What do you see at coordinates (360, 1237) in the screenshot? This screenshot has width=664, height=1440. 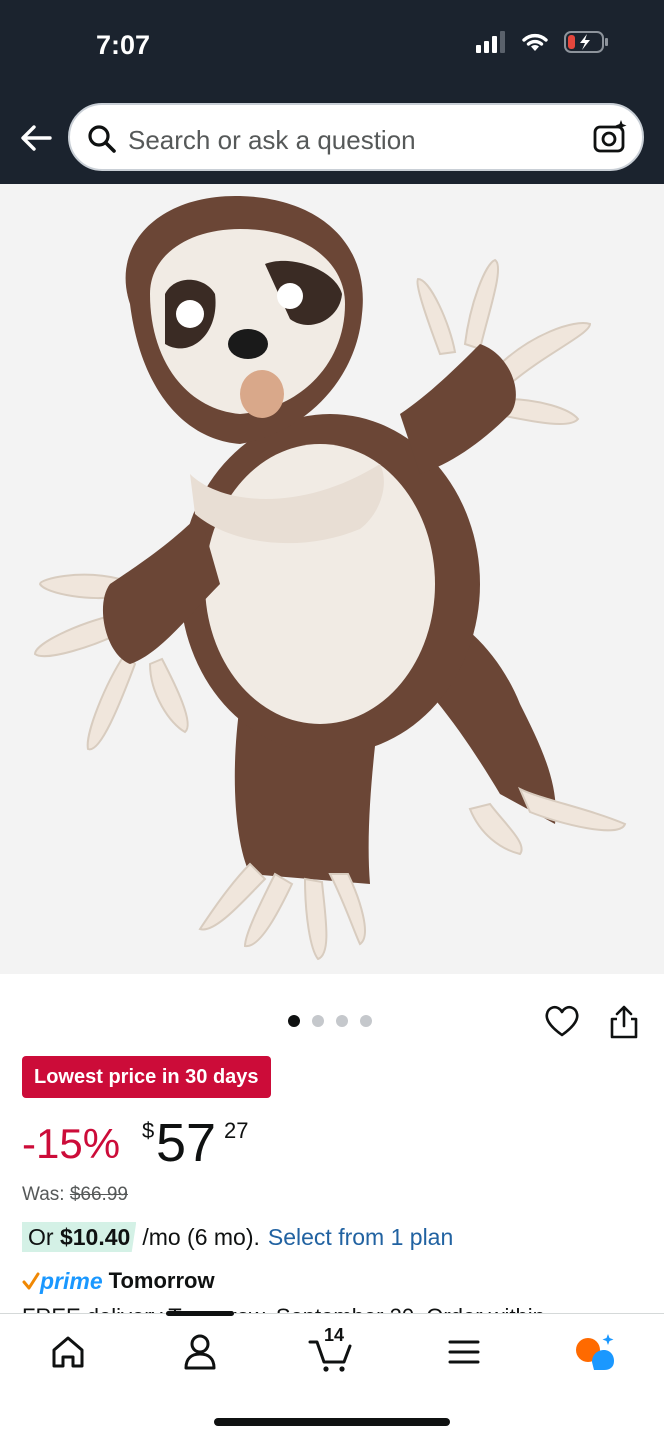 I see `select-plan-link: Select from 1 plan` at bounding box center [360, 1237].